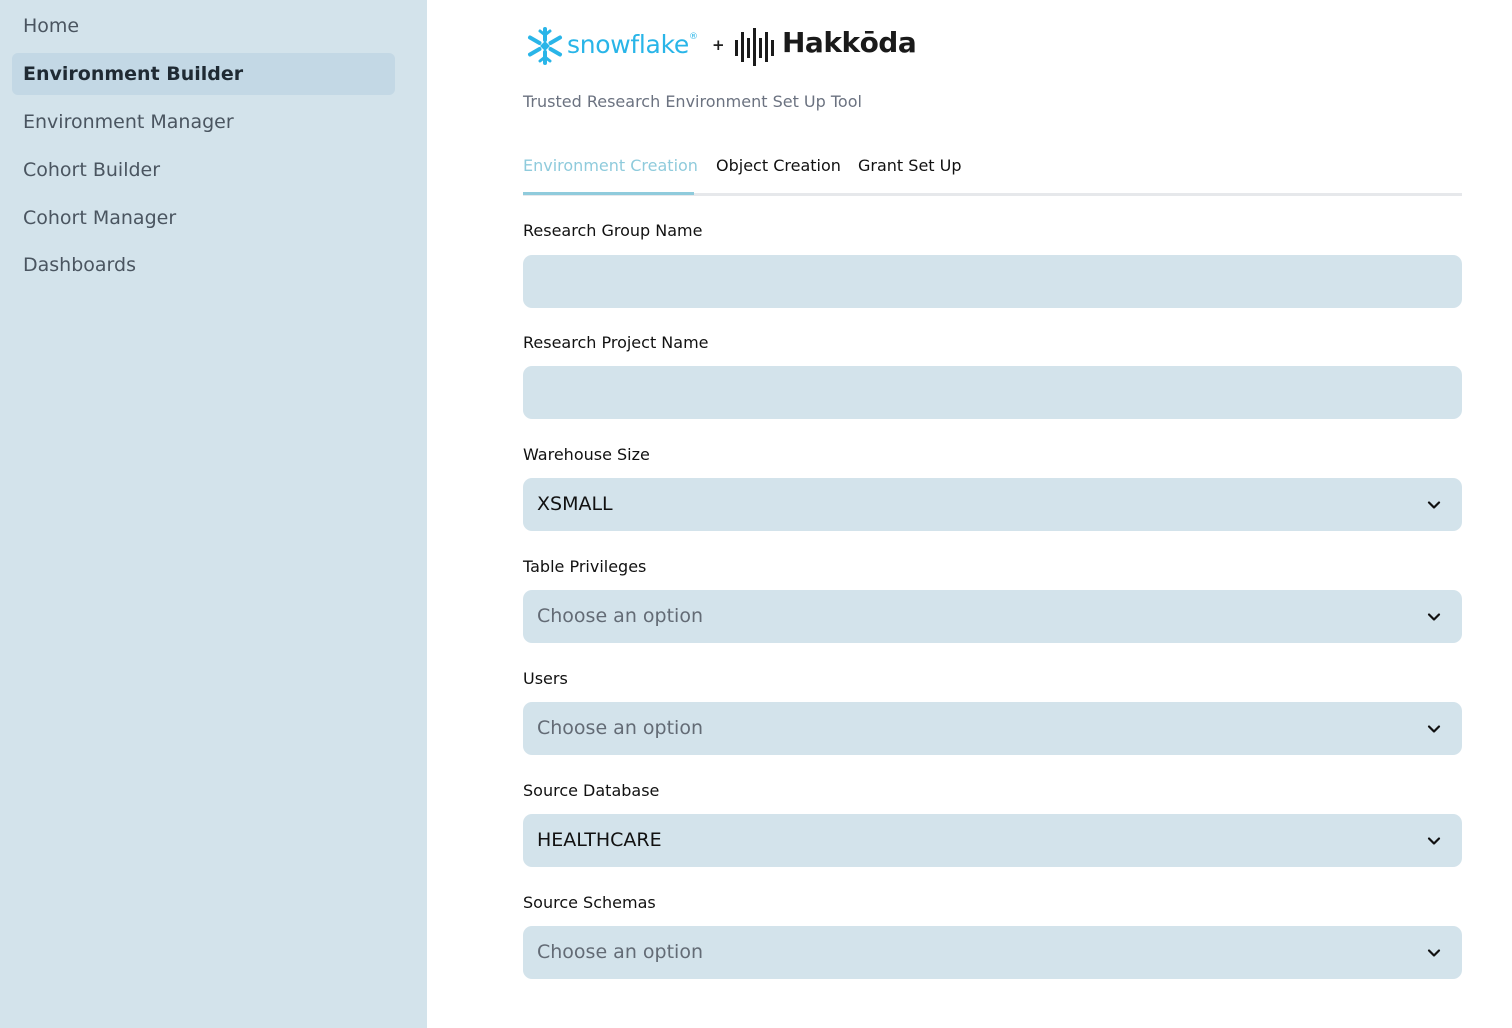 This screenshot has width=1512, height=1028. I want to click on snowflake-wordmark: snowflake®, so click(632, 44).